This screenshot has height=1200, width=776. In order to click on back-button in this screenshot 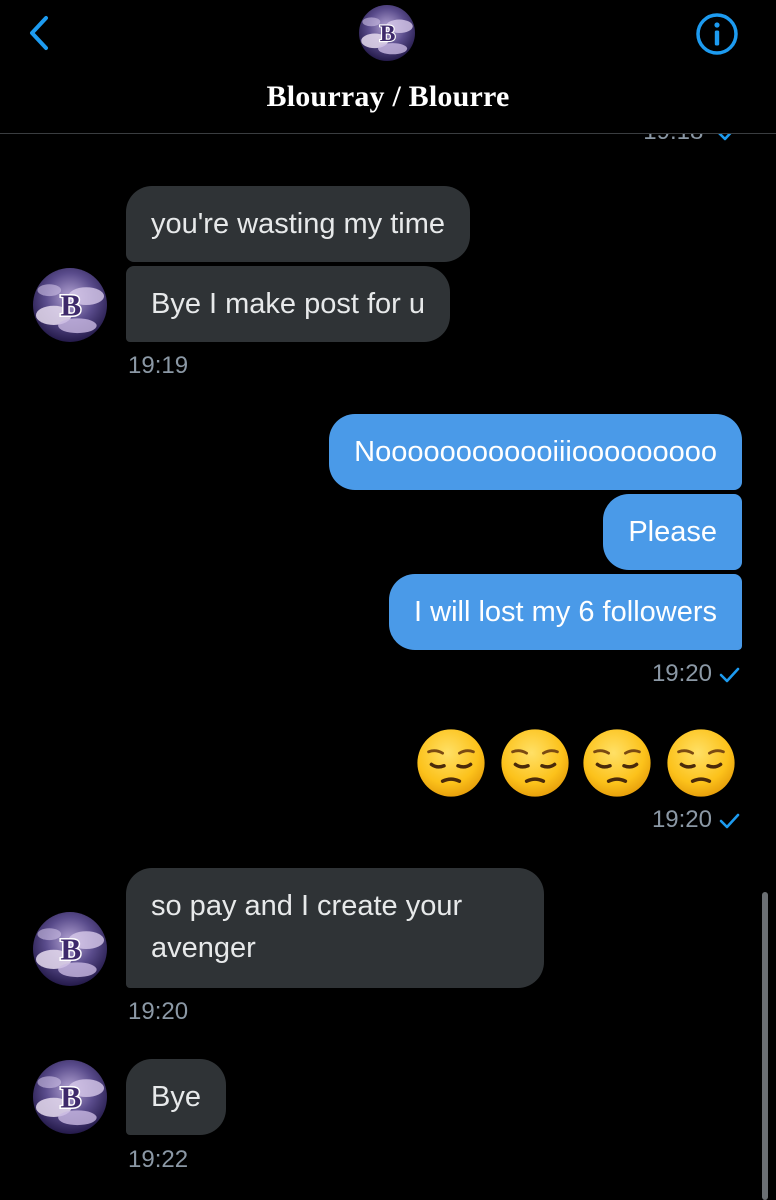, I will do `click(42, 33)`.